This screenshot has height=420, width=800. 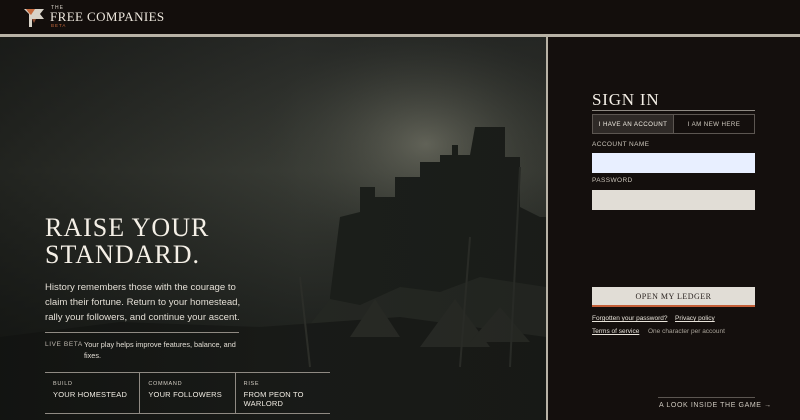 I want to click on terms-of-service-link: Terms of service, so click(x=615, y=331).